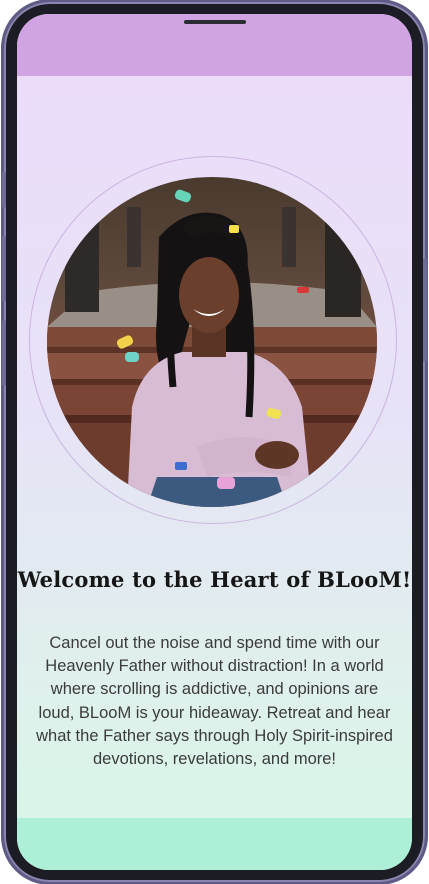 This screenshot has width=429, height=884. What do you see at coordinates (214, 22) in the screenshot?
I see `camera-notch` at bounding box center [214, 22].